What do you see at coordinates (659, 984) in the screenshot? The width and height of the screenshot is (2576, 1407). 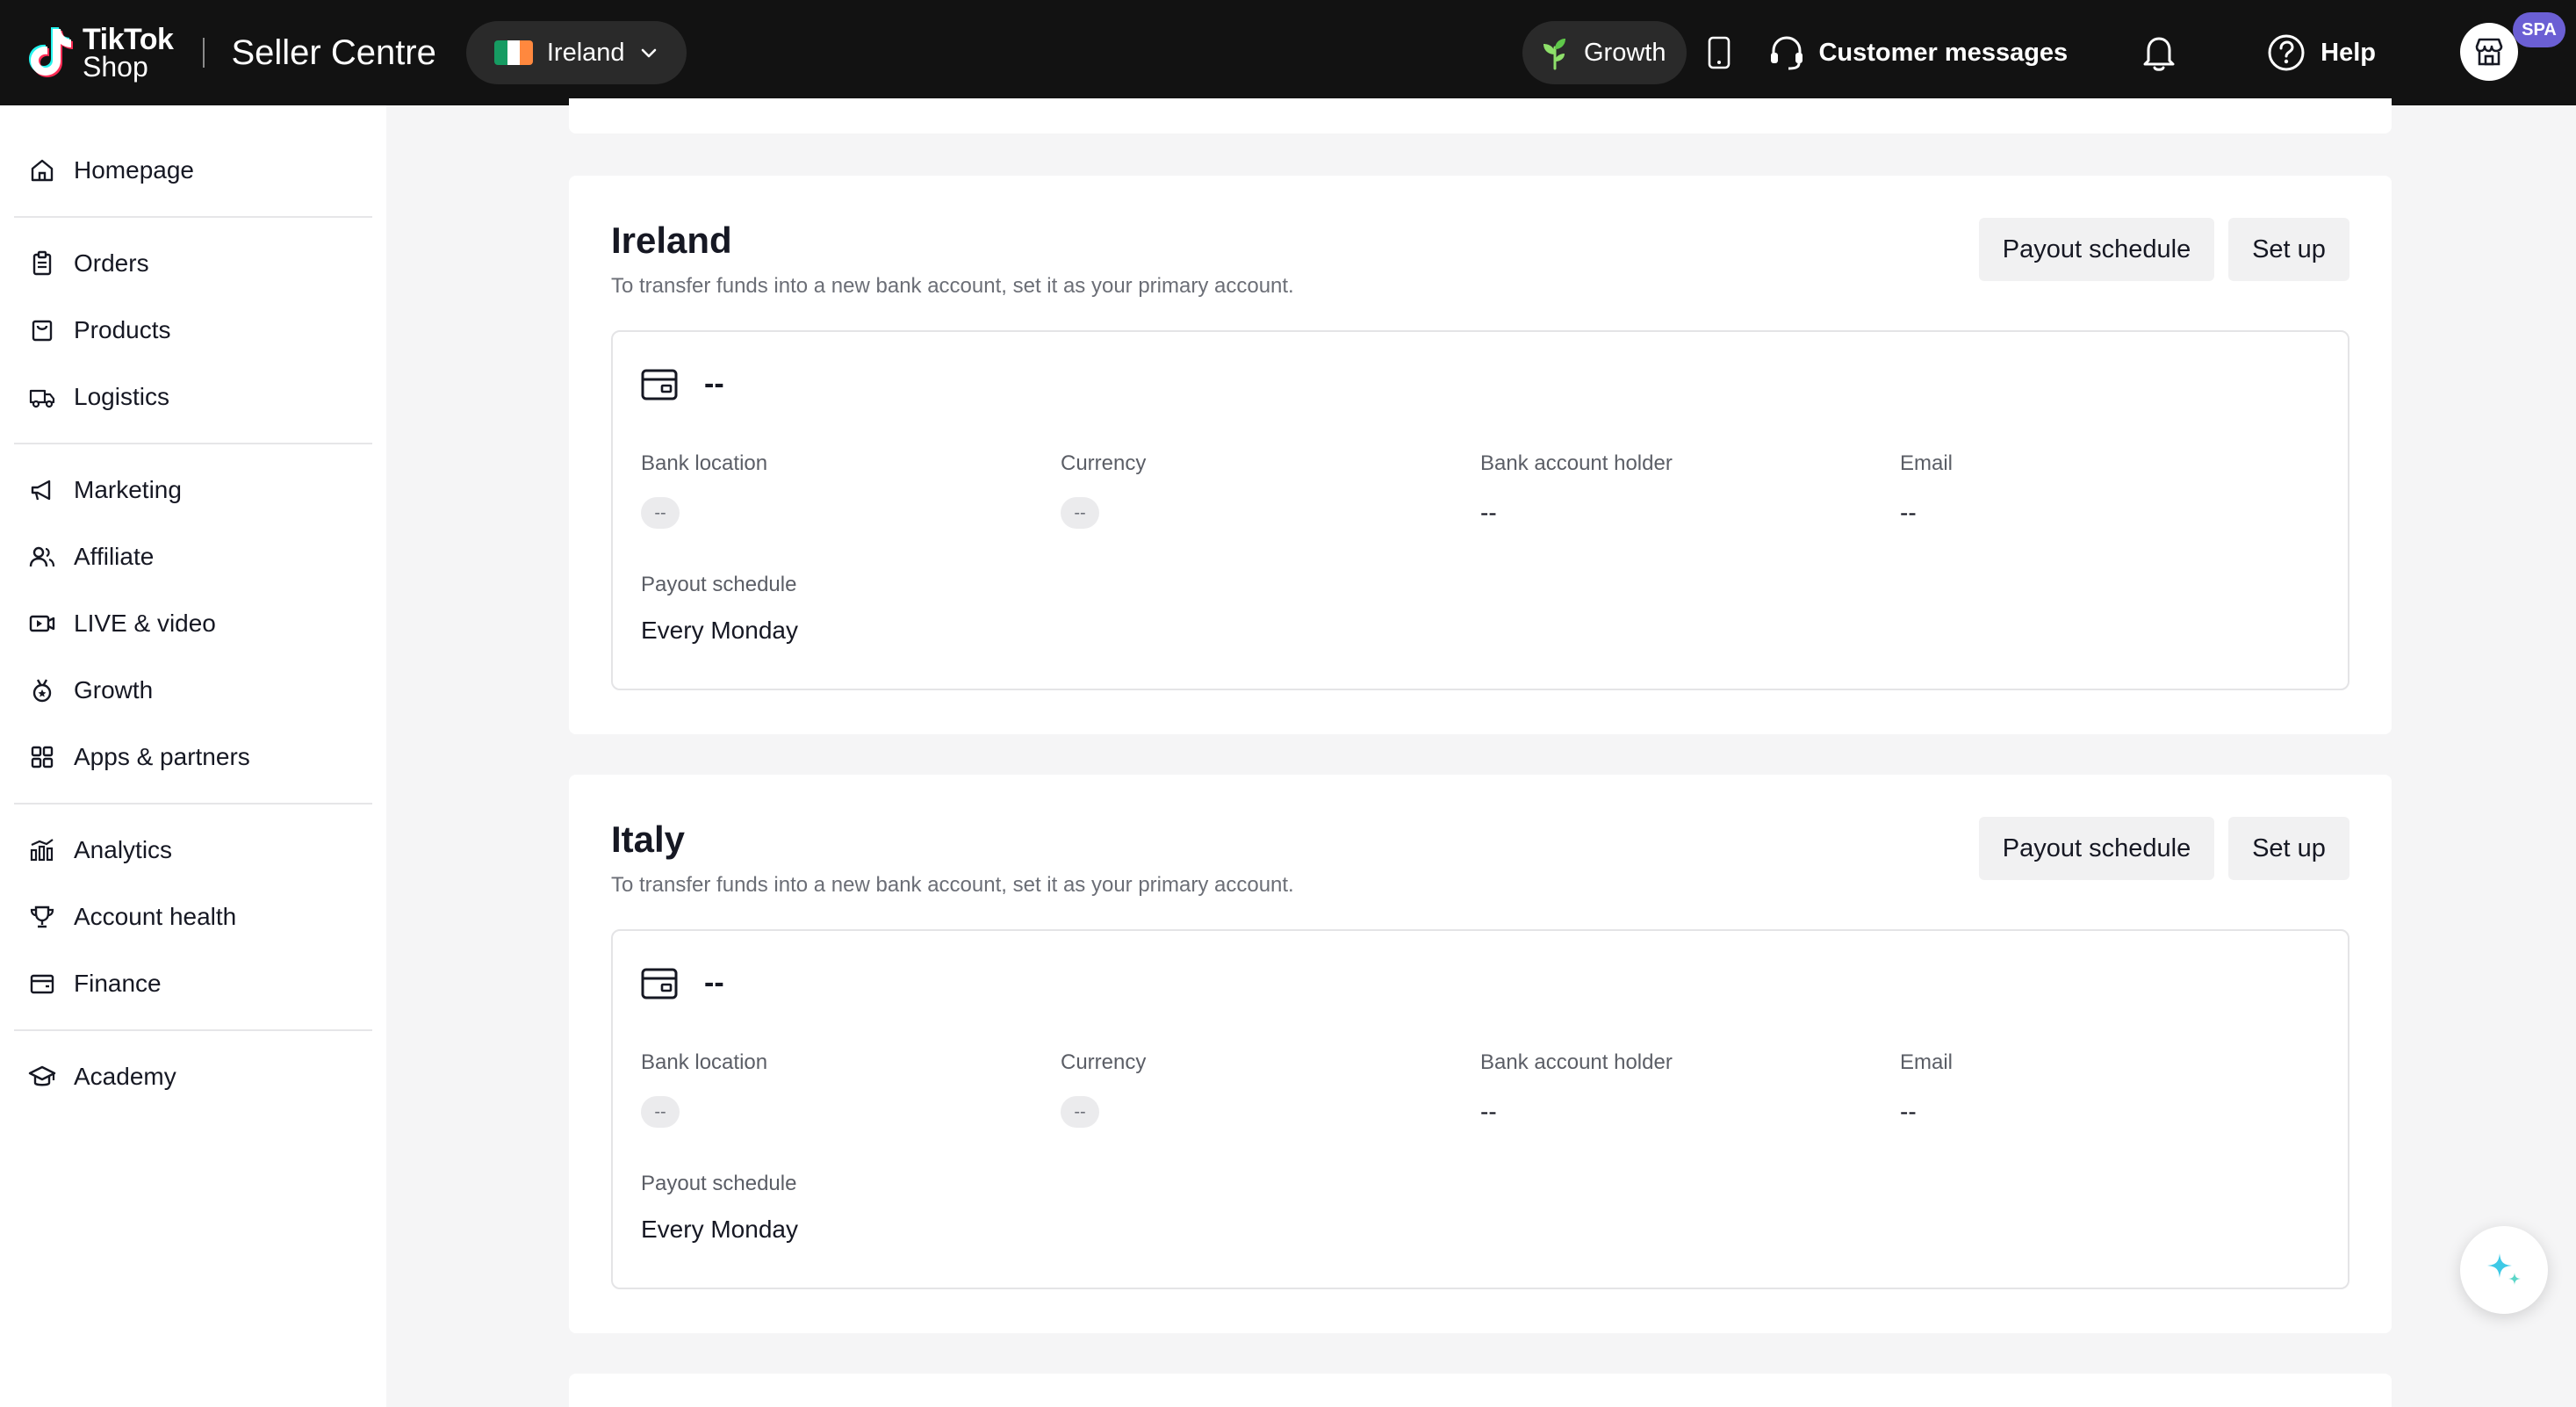 I see `card-icon` at bounding box center [659, 984].